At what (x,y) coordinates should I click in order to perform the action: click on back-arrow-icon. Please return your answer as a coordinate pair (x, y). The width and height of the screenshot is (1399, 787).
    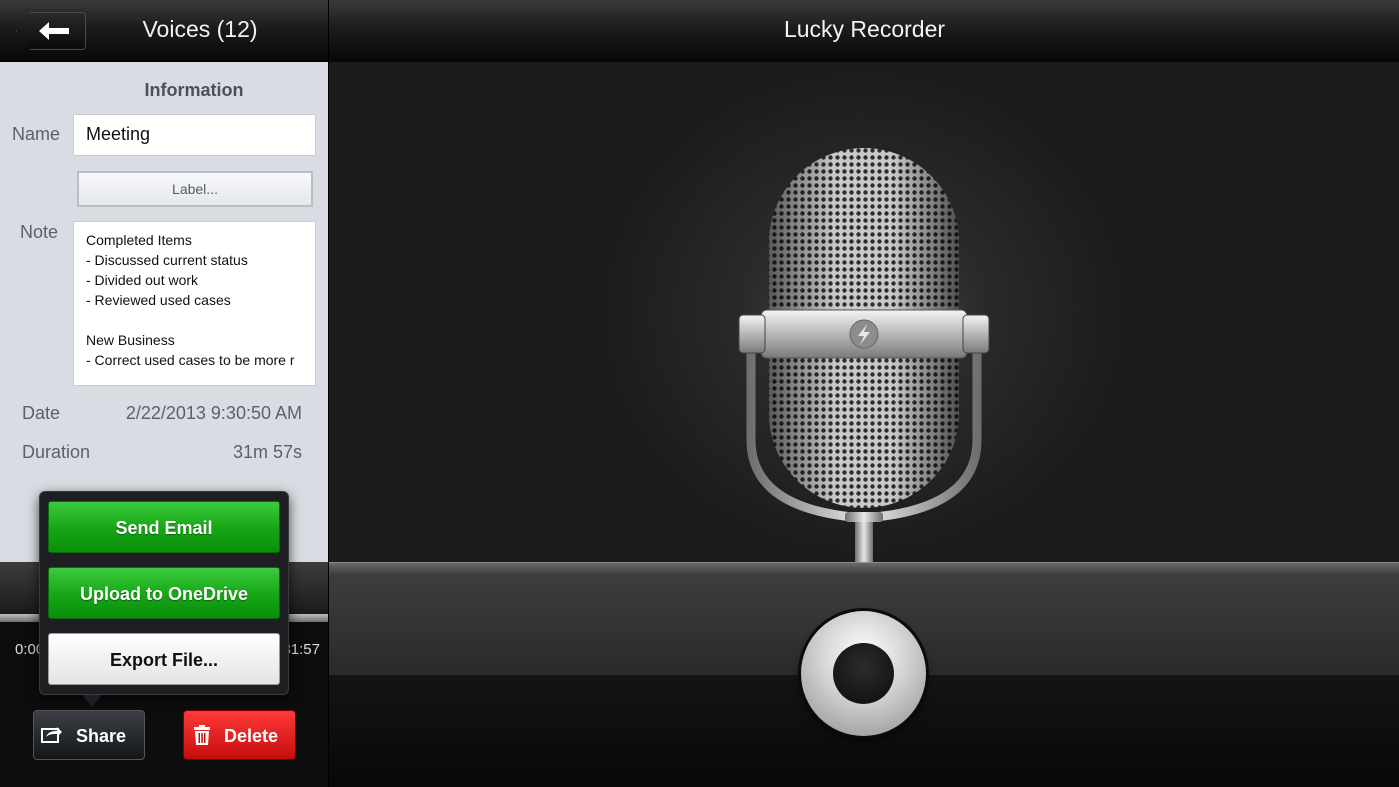
    Looking at the image, I should click on (54, 31).